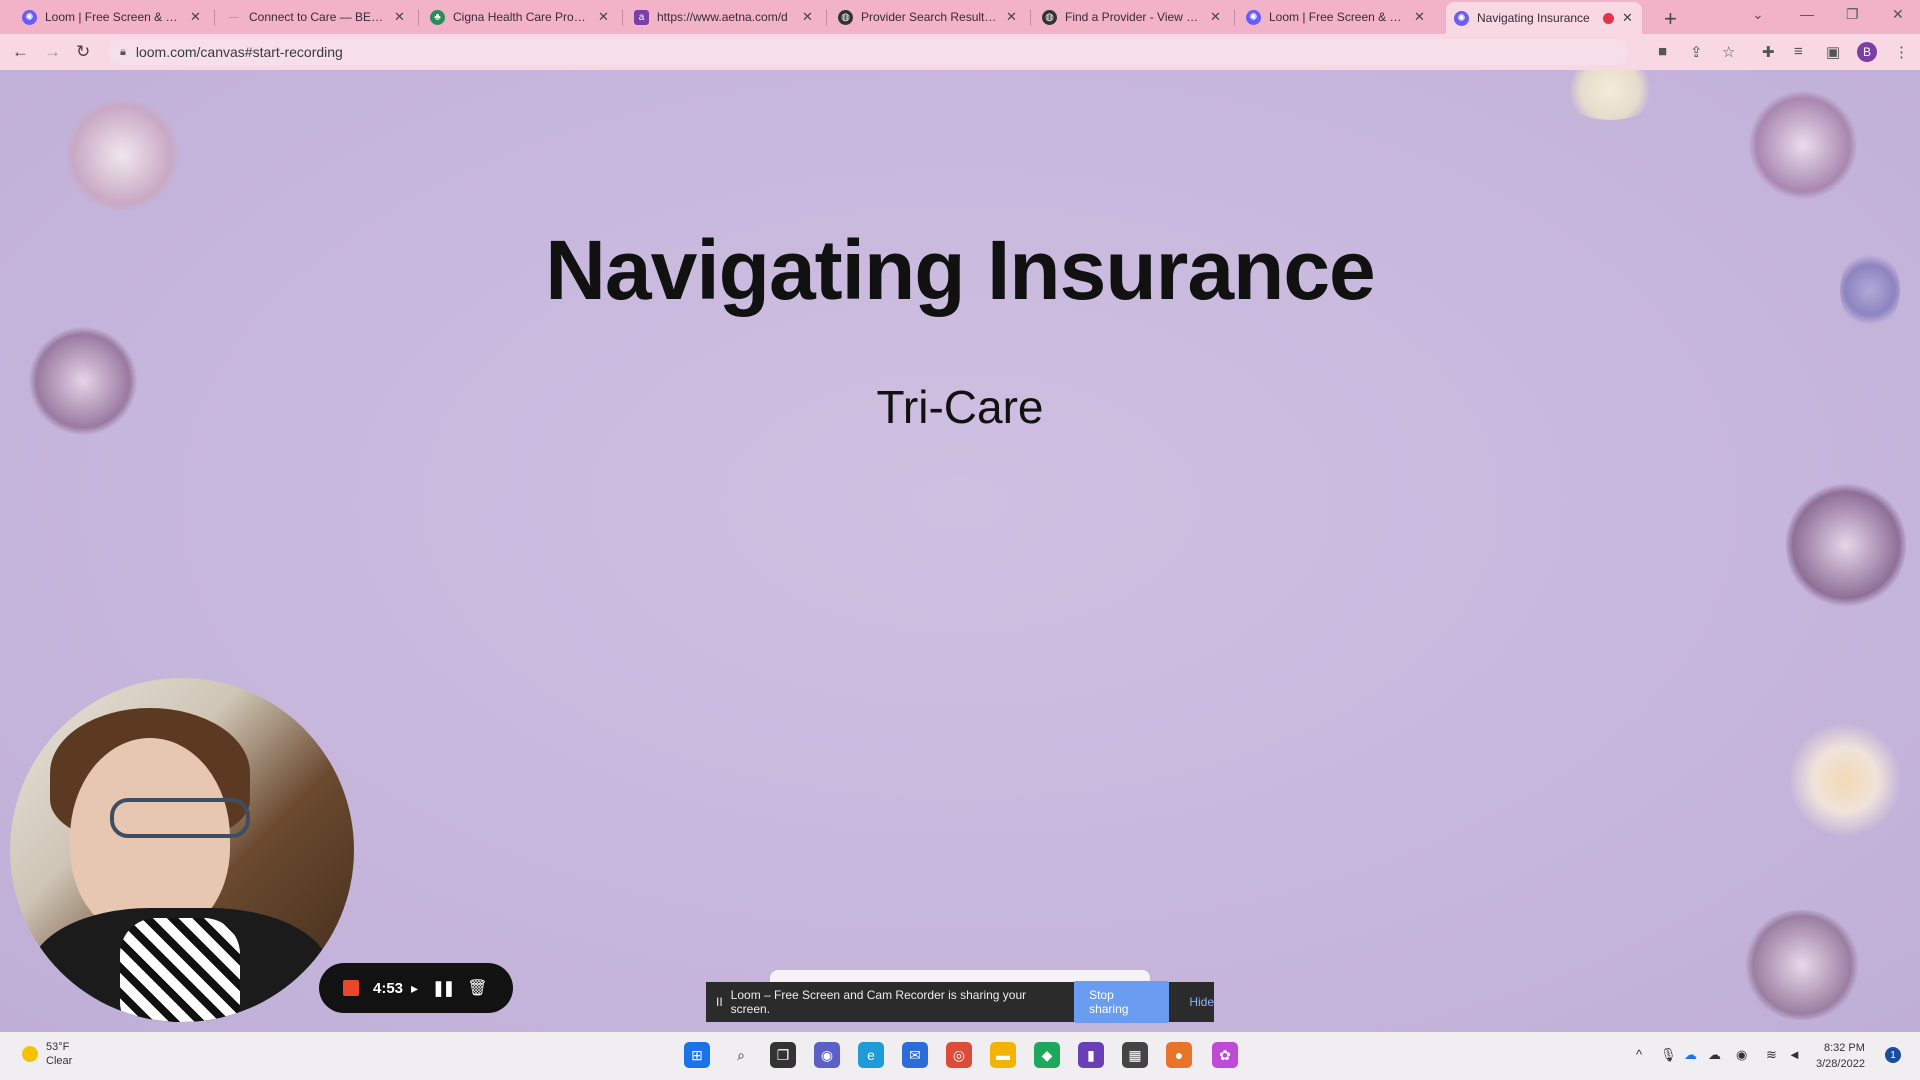 The image size is (1920, 1080). Describe the element at coordinates (1741, 1055) in the screenshot. I see `mic-tray-icon: ◉` at that location.